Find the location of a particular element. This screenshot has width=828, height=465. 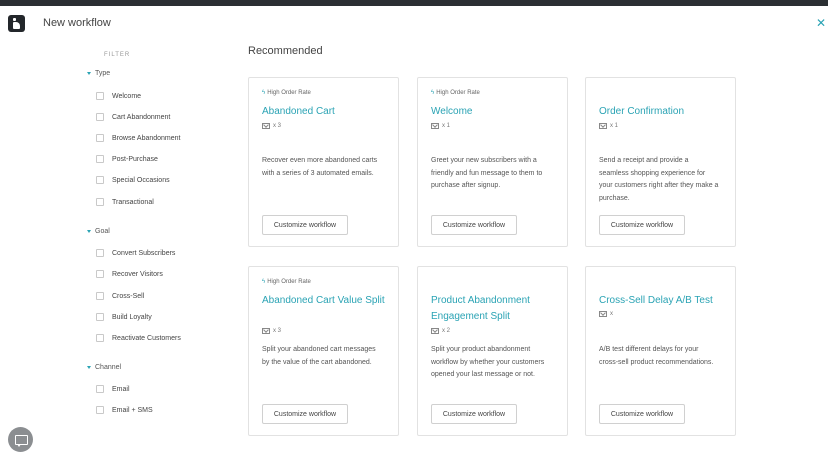

filter-option-email: Email is located at coordinates (113, 389).